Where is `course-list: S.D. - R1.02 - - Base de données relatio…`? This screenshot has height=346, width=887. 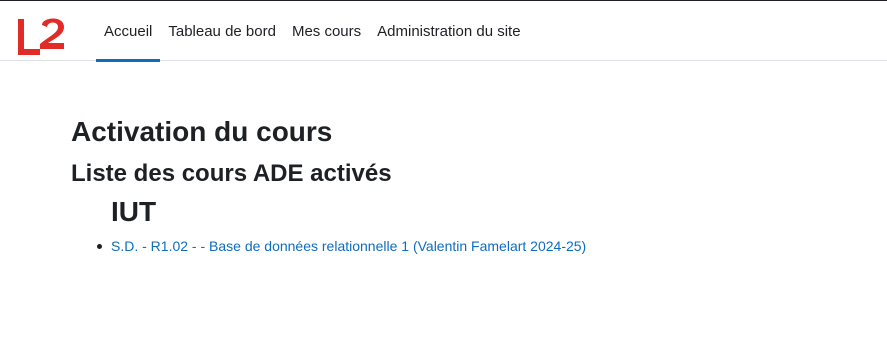
course-list: S.D. - R1.02 - - Base de données relatio… is located at coordinates (473, 246).